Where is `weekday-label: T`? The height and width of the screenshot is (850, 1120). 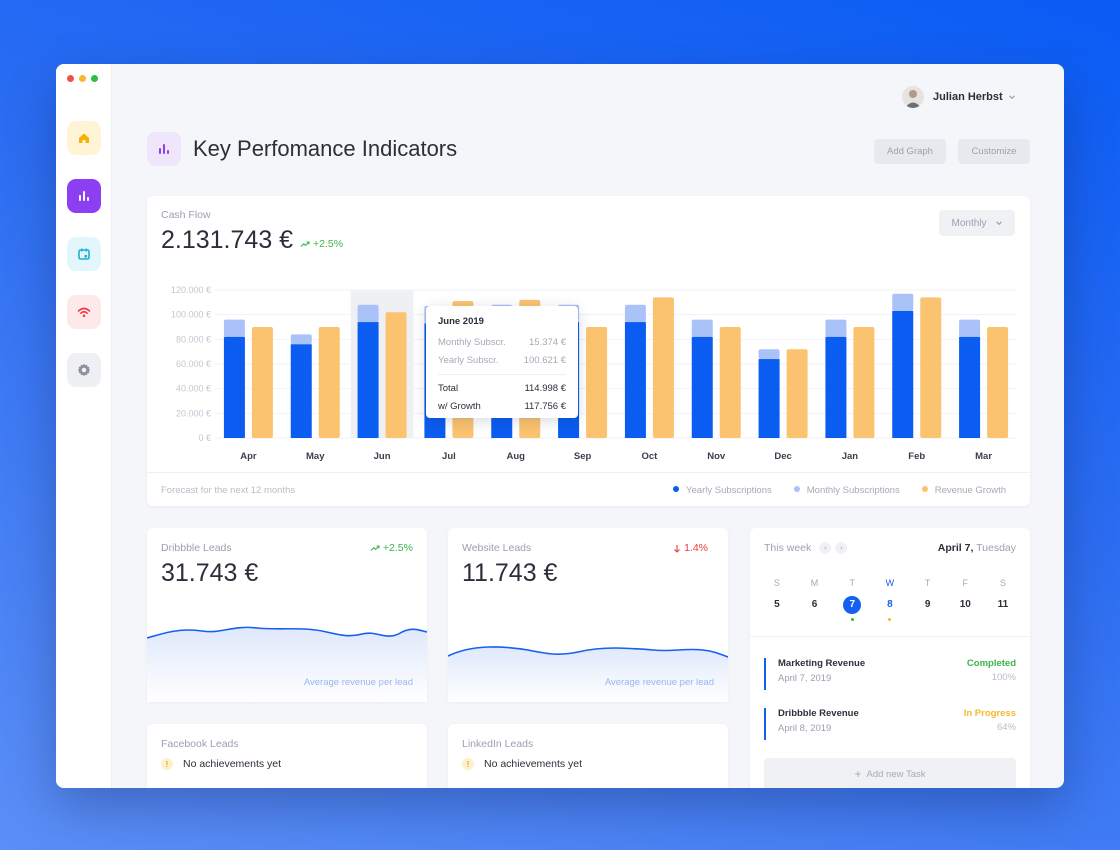 weekday-label: T is located at coordinates (927, 583).